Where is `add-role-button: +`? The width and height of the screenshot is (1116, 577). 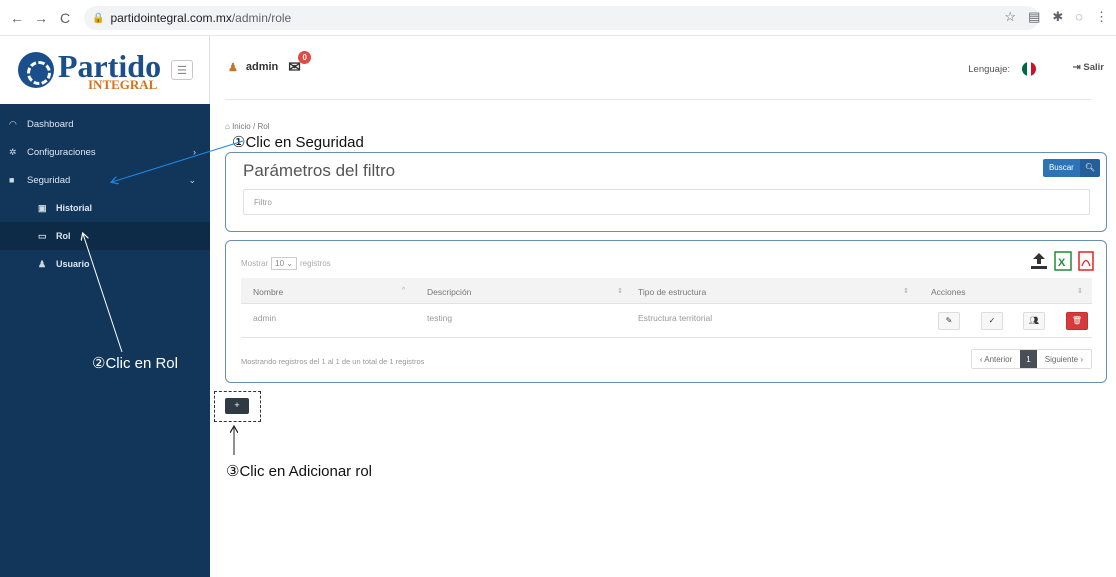 add-role-button: + is located at coordinates (237, 406).